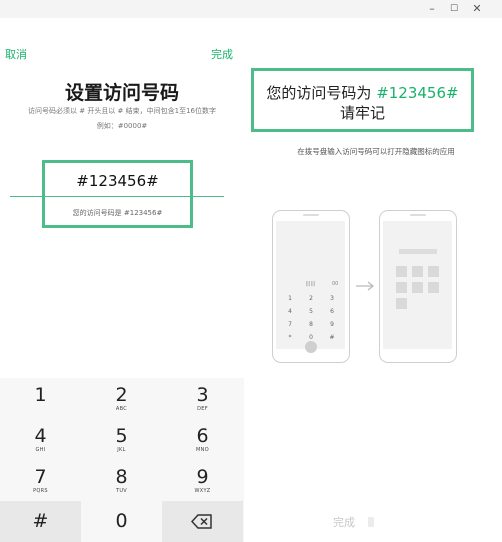 The width and height of the screenshot is (502, 542). I want to click on key-5: 5 JKL, so click(121, 439).